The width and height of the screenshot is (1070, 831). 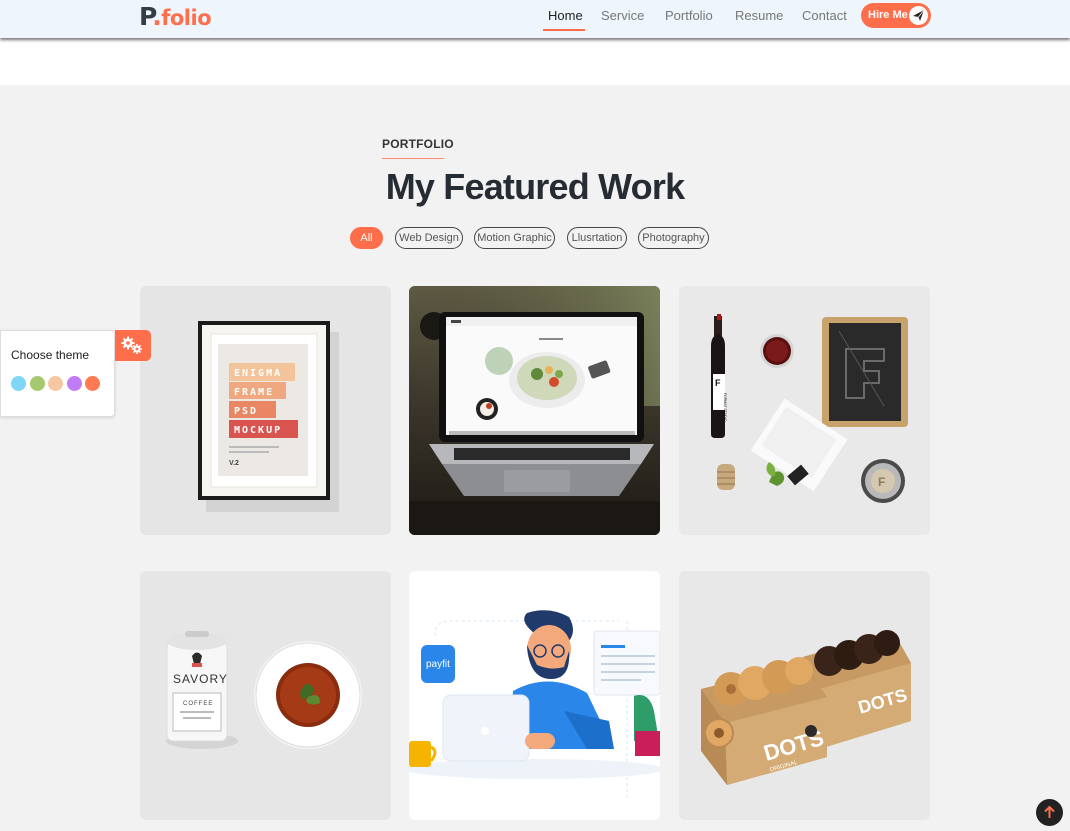 I want to click on arrow-up-icon, so click(x=1049, y=811).